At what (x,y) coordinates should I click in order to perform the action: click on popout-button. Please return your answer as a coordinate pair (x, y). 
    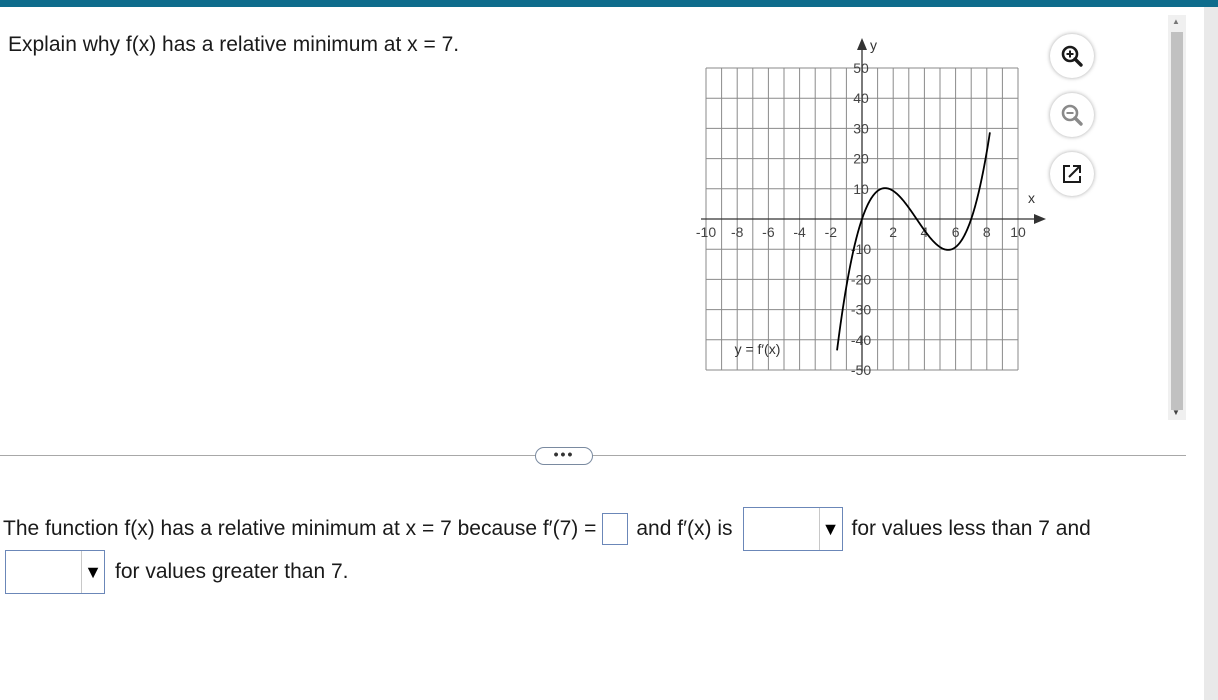
    Looking at the image, I should click on (1072, 174).